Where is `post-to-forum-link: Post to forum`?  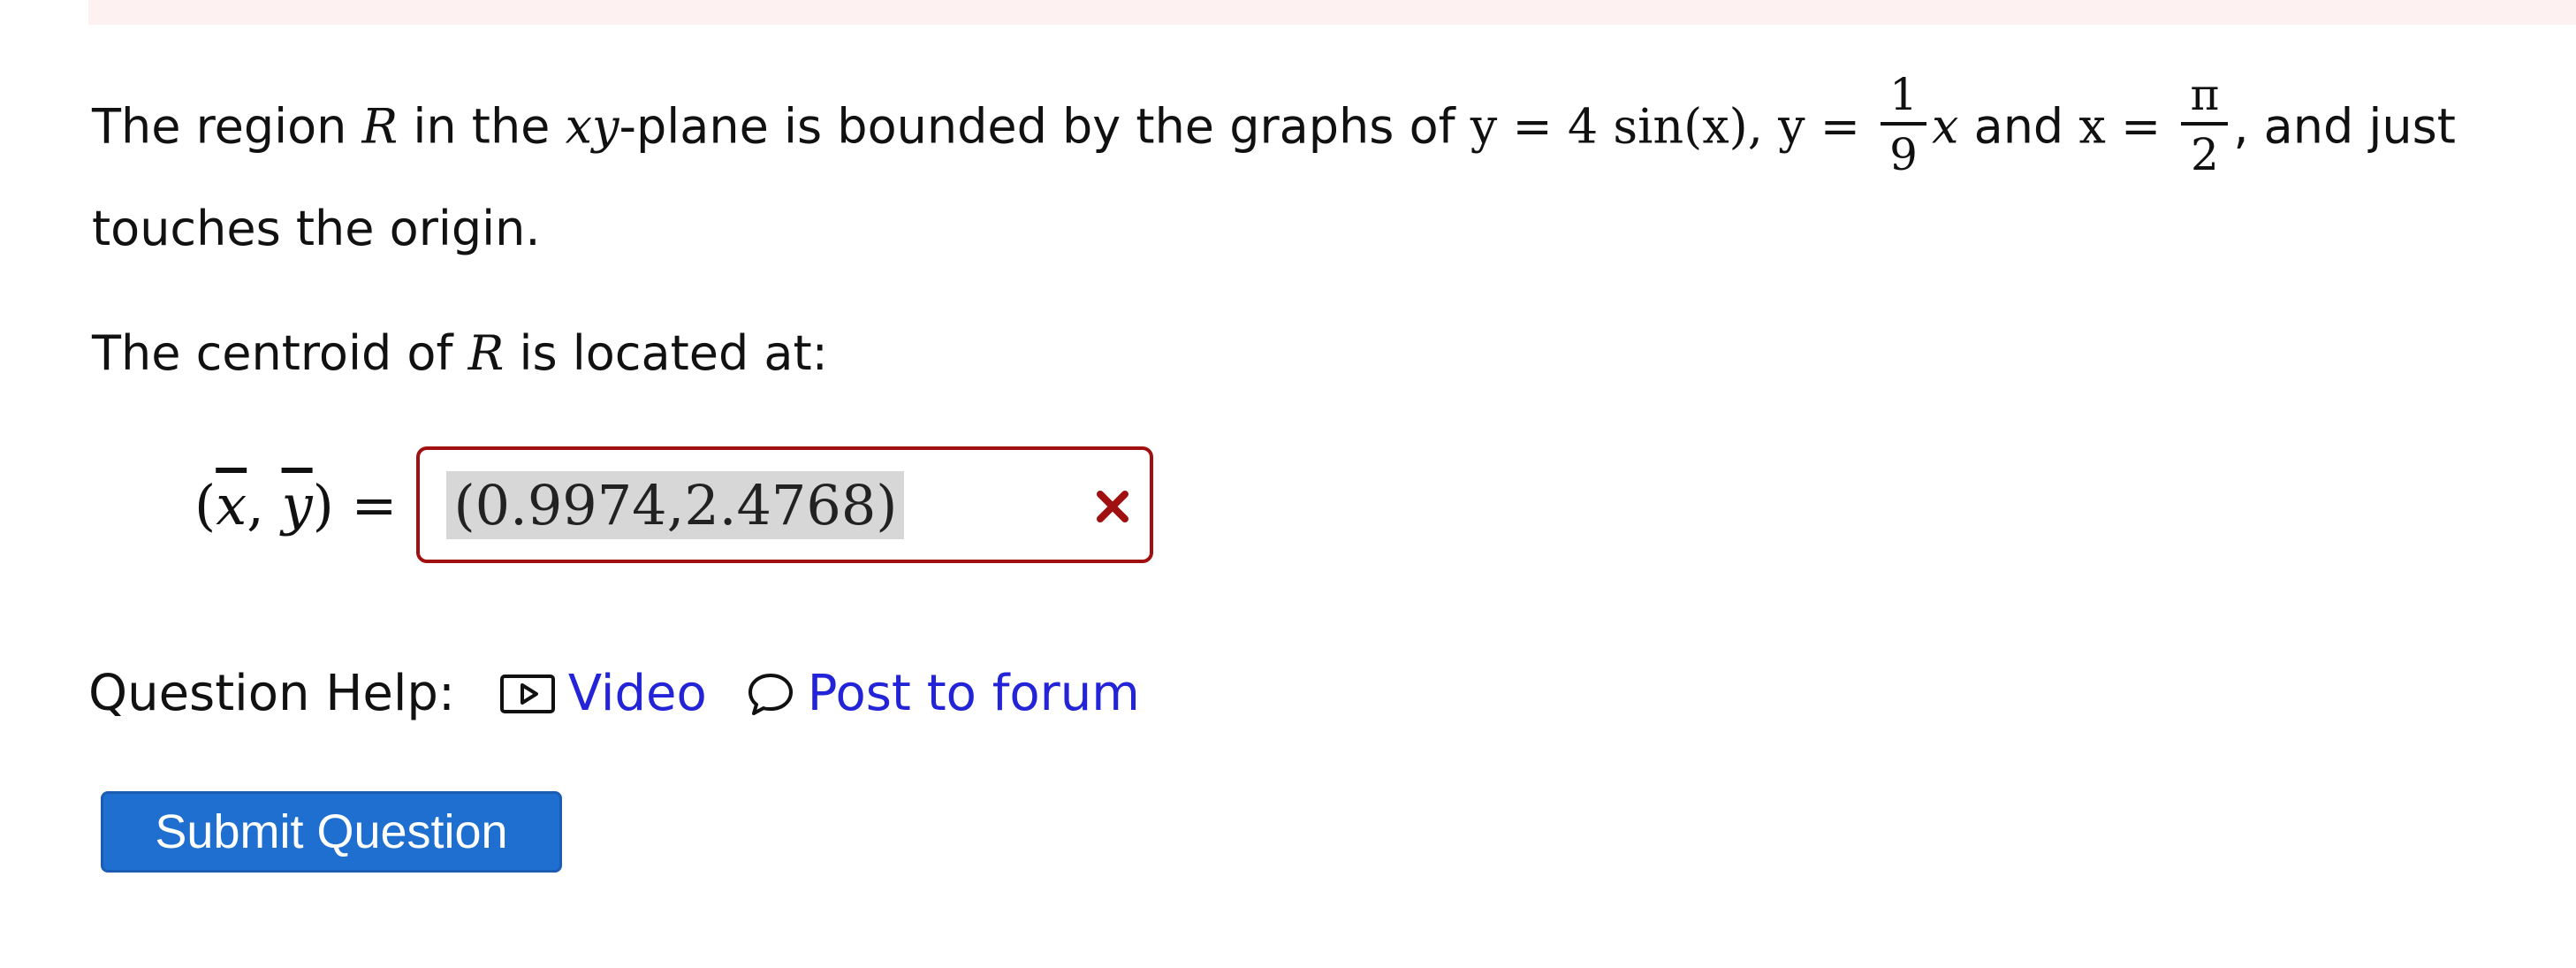
post-to-forum-link: Post to forum is located at coordinates (943, 693).